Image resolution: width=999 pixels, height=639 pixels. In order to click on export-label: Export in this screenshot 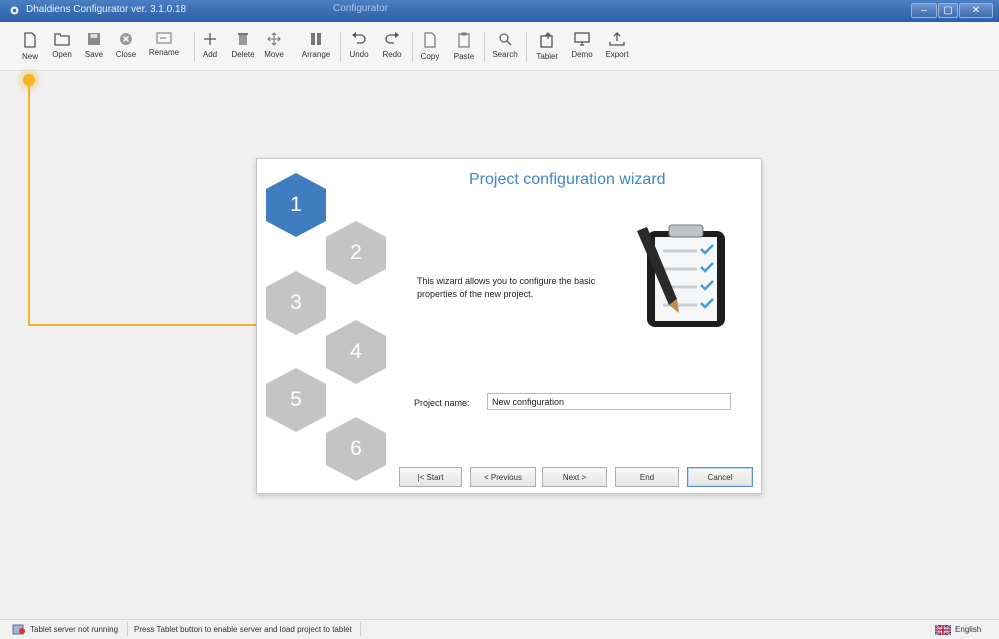, I will do `click(617, 54)`.